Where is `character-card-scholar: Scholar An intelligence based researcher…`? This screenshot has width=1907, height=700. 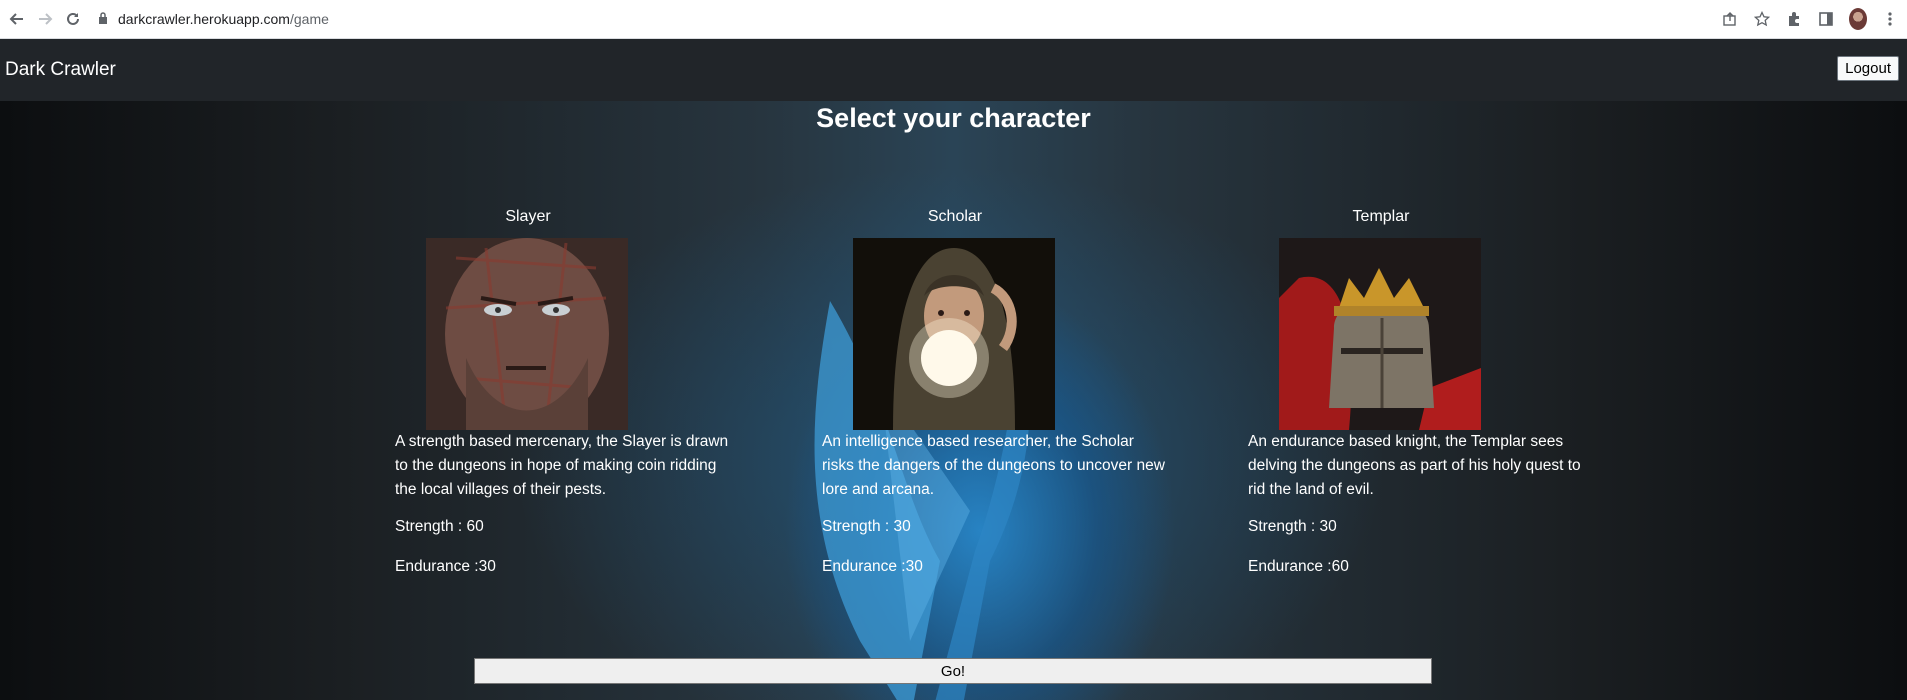 character-card-scholar: Scholar An intelligence based researcher… is located at coordinates (1002, 395).